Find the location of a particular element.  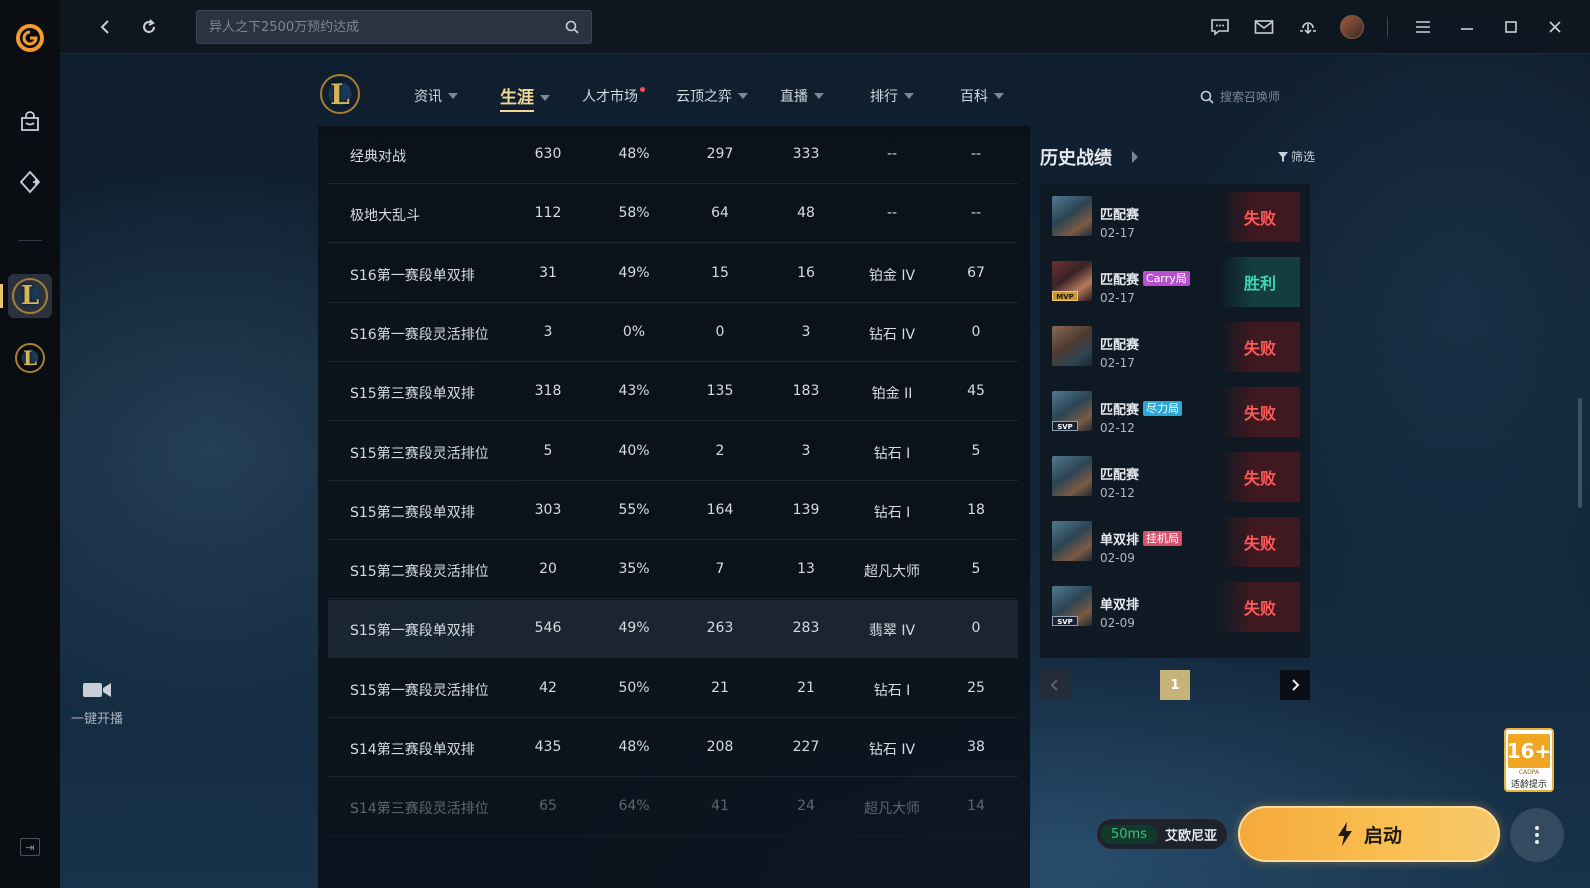

match-date: 02-17 is located at coordinates (1117, 363).